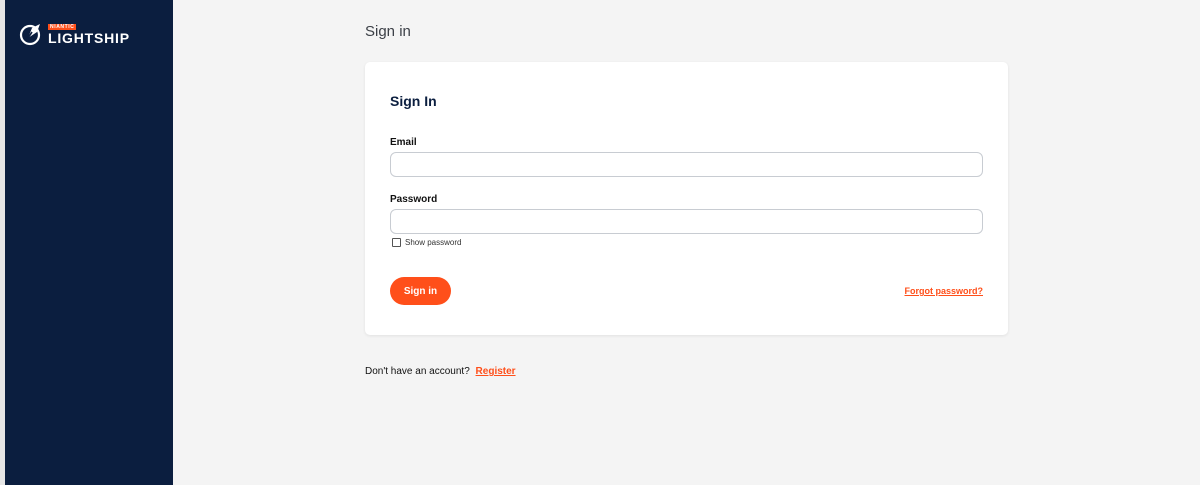  I want to click on show-password-label: Show password, so click(433, 242).